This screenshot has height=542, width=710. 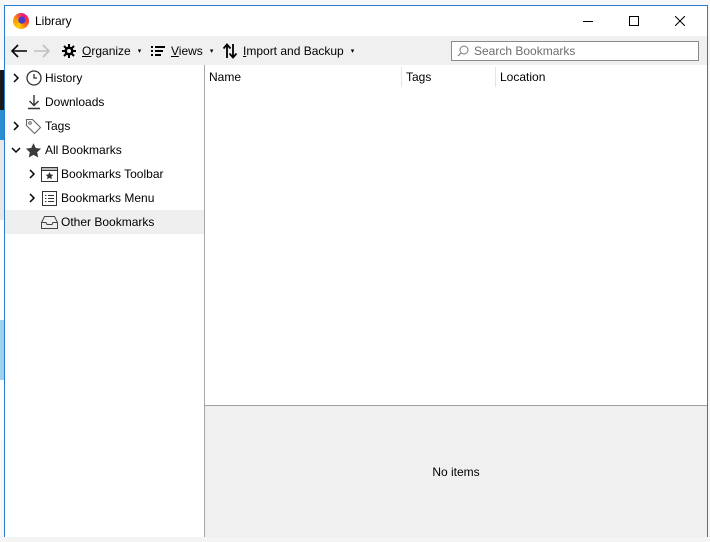 I want to click on organize-menu-button: Organize ▾, so click(x=101, y=51).